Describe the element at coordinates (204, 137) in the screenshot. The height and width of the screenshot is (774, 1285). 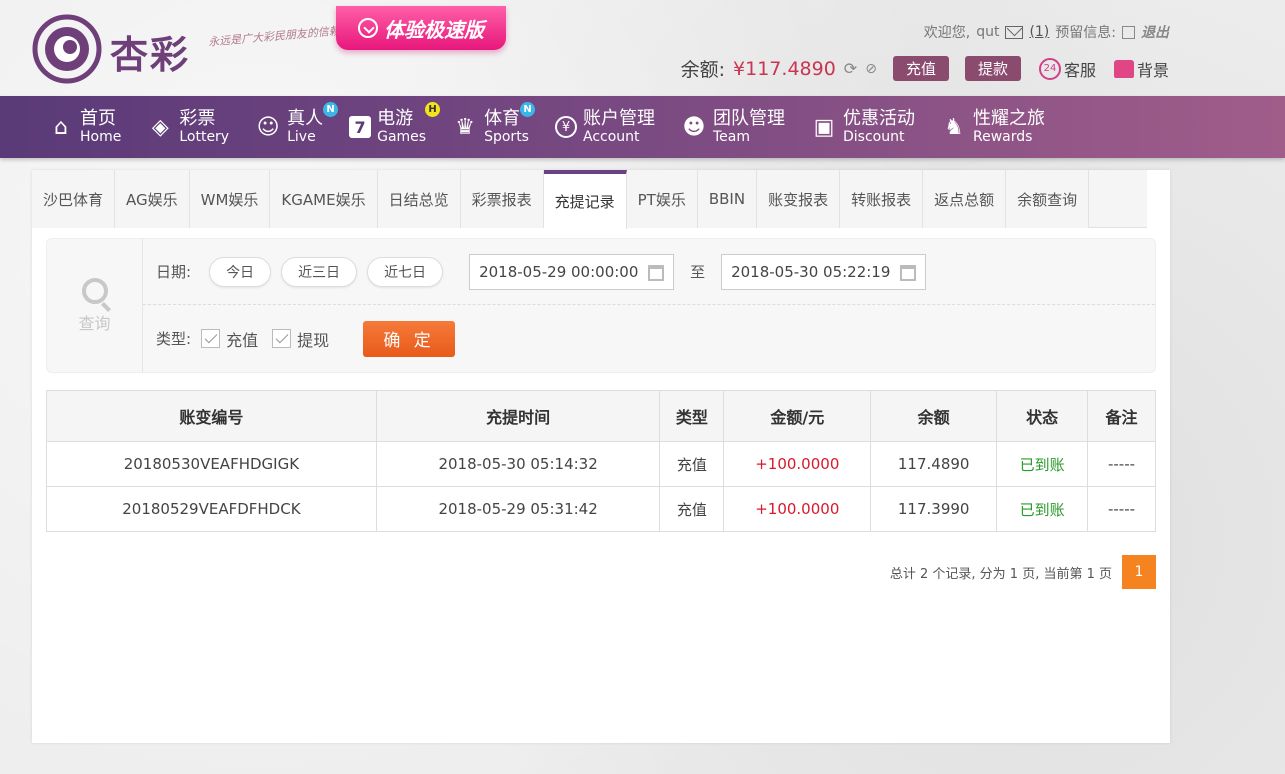
I see `nav-en: Lottery` at that location.